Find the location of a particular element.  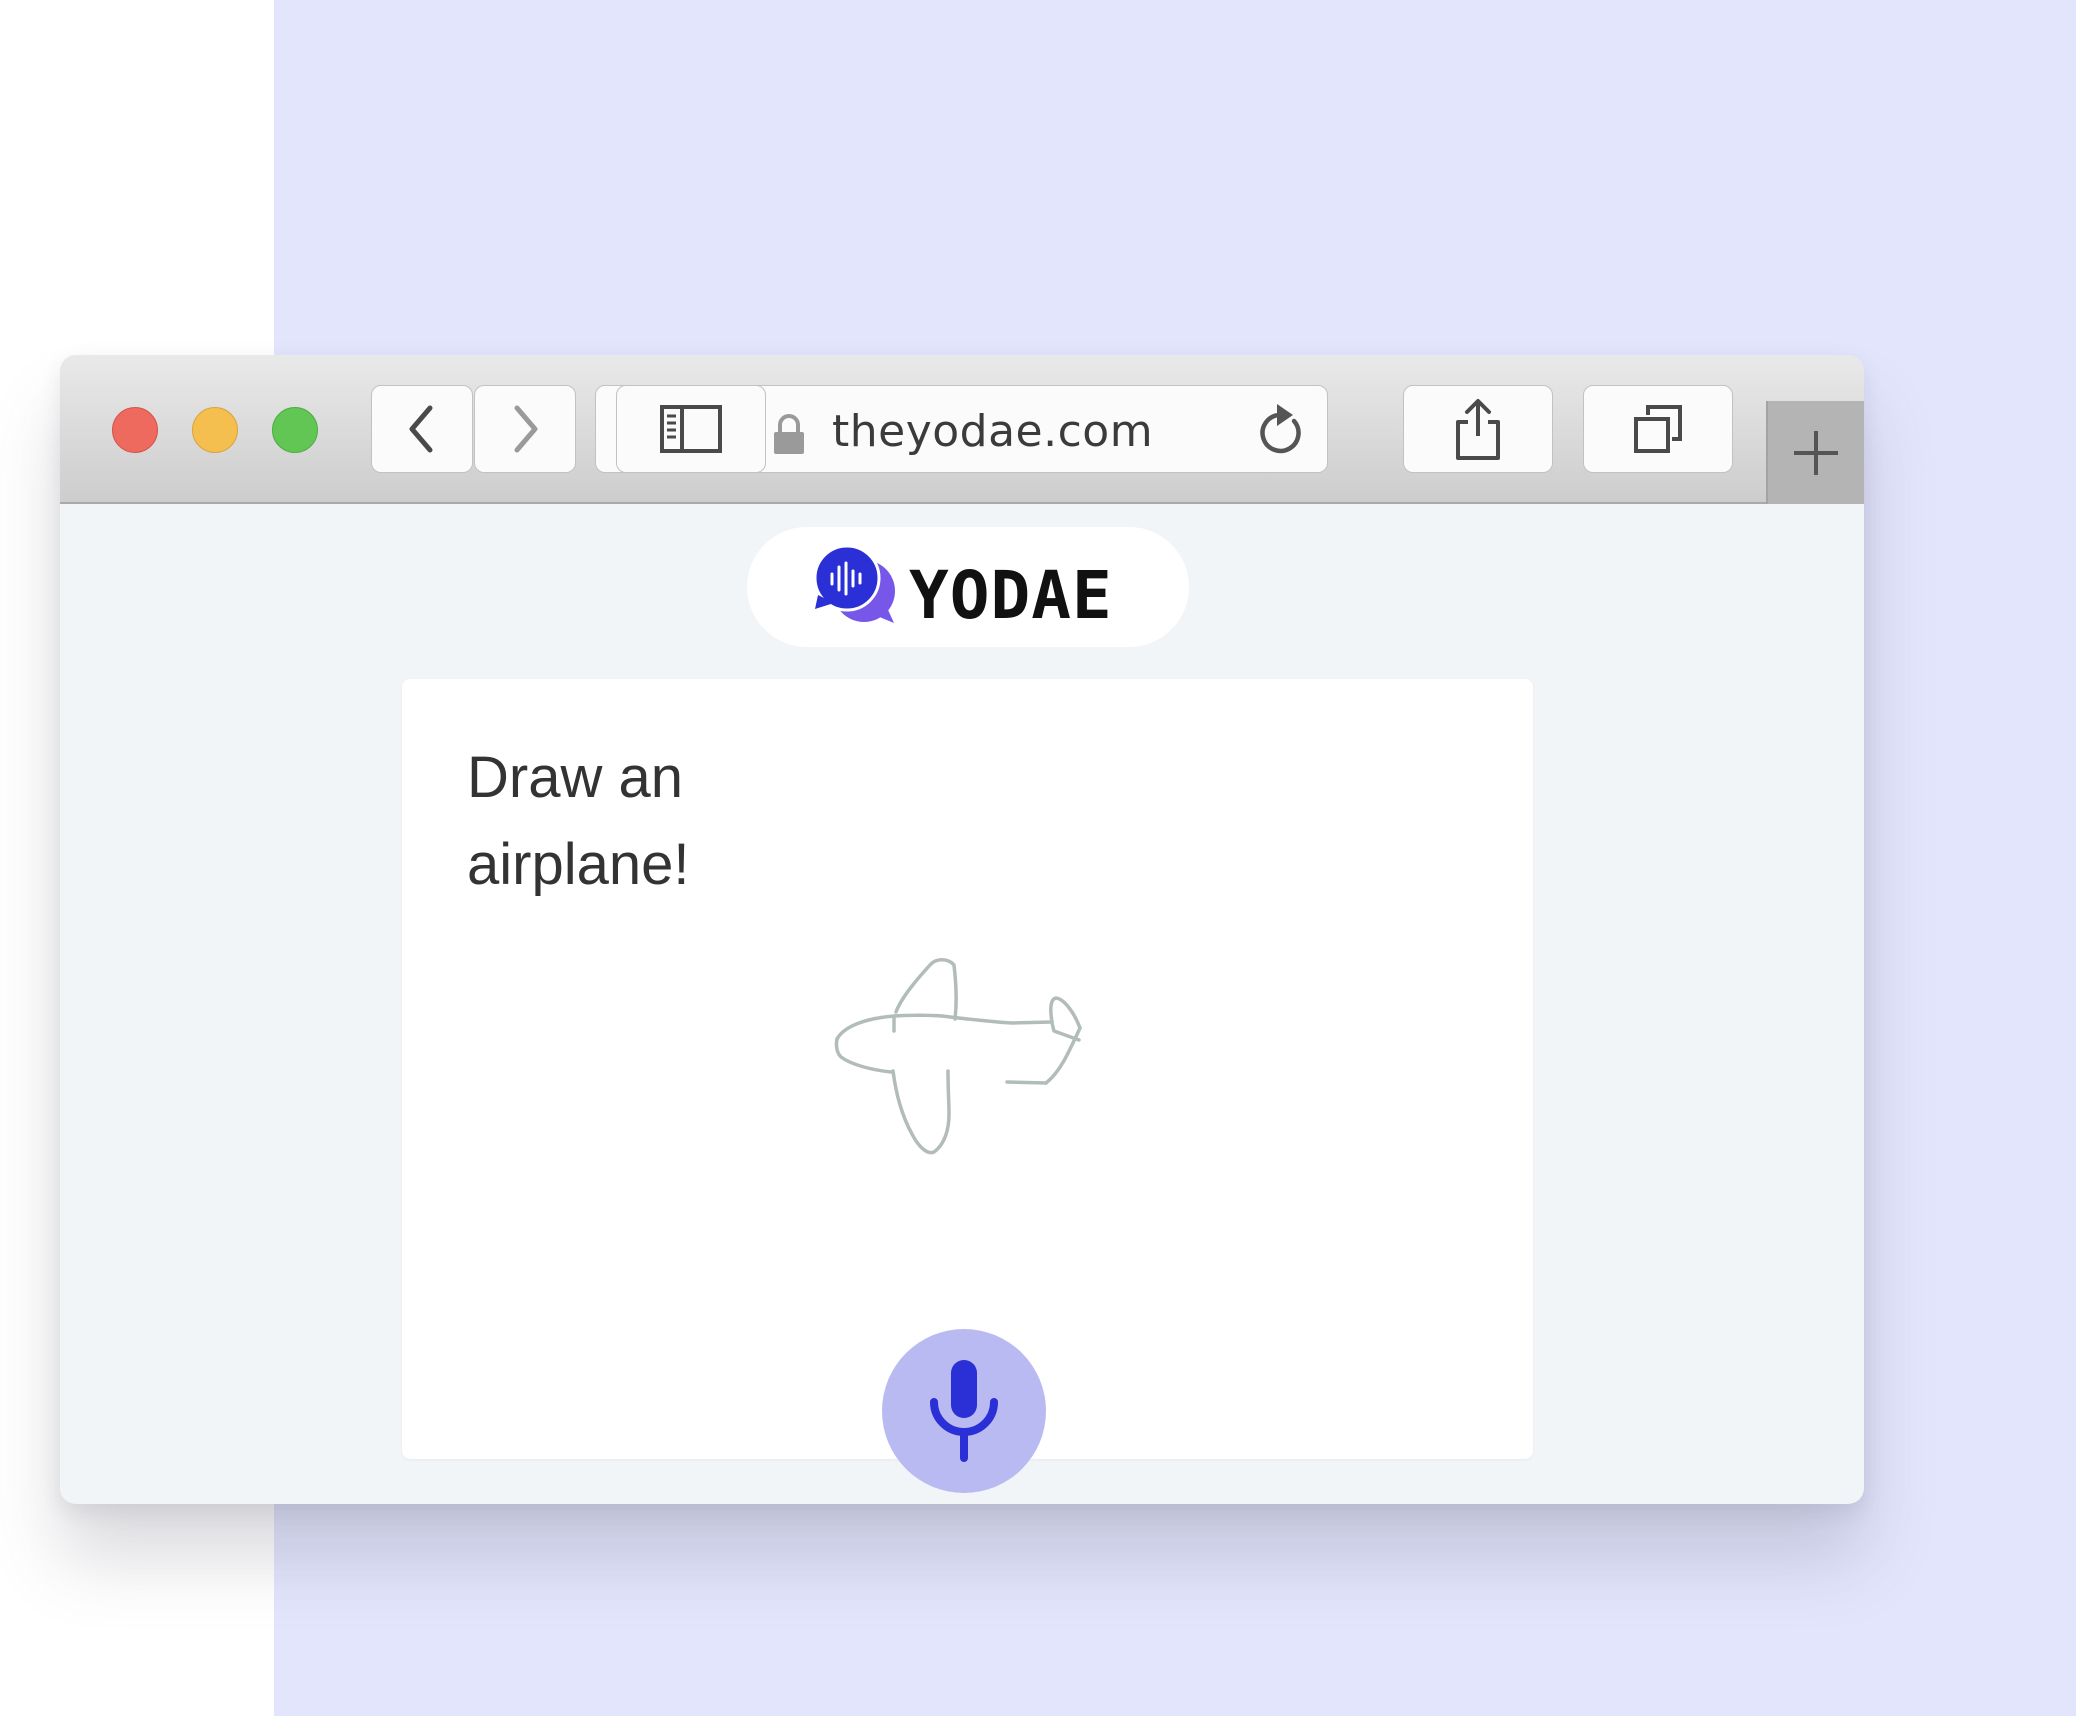

tabs-overview-icon is located at coordinates (1658, 429).